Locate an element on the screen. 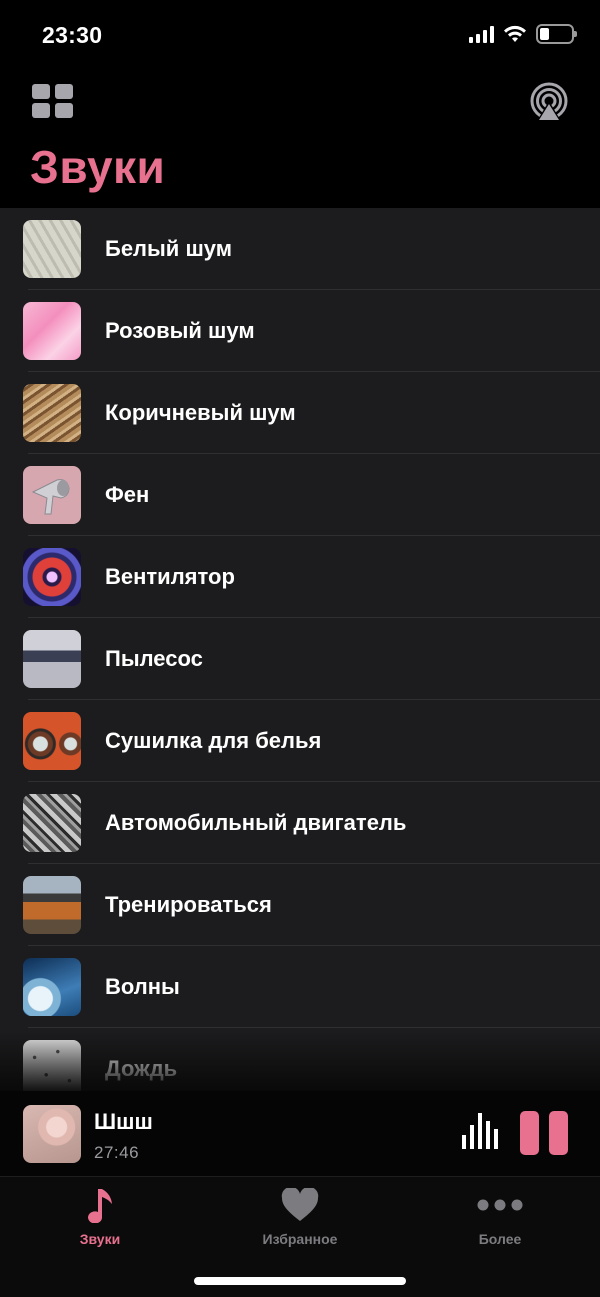  pink-noise-thumbnail is located at coordinates (52, 331).